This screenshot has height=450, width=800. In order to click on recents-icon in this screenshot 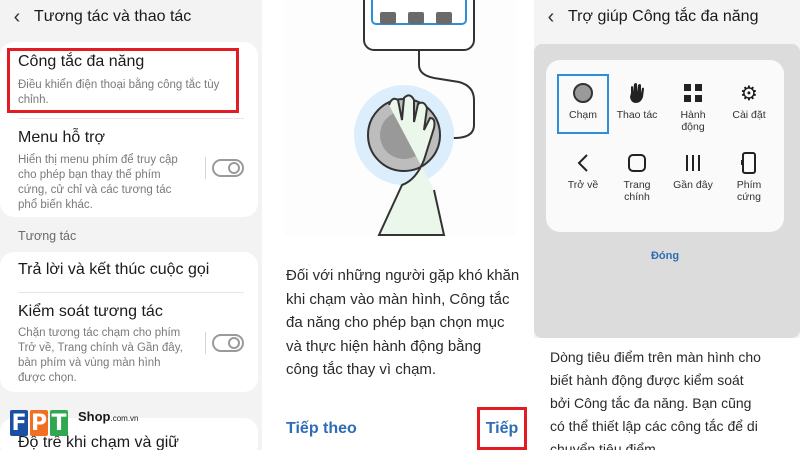, I will do `click(693, 163)`.